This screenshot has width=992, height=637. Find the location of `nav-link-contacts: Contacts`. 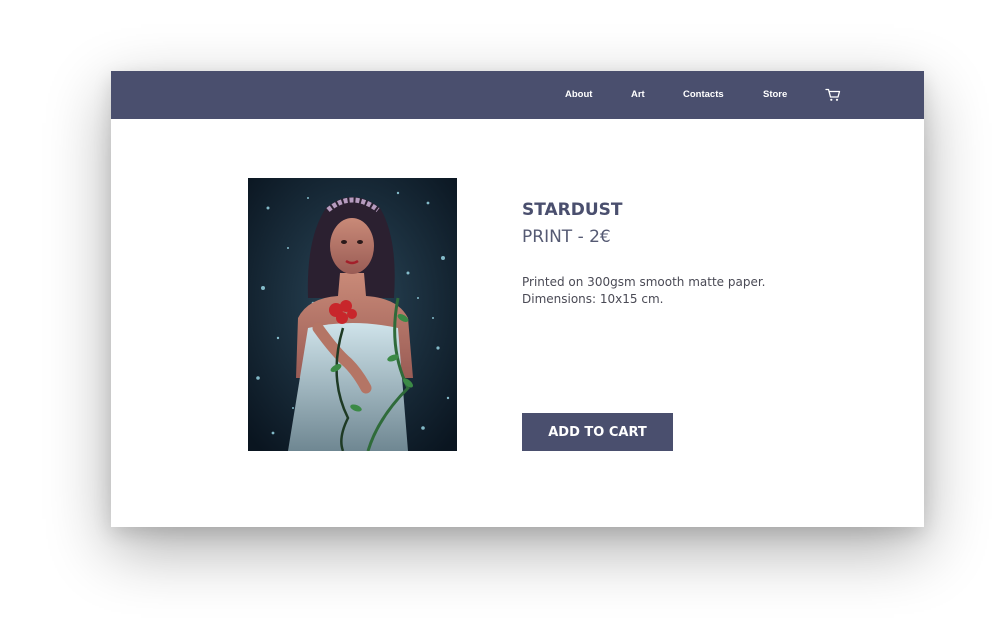

nav-link-contacts: Contacts is located at coordinates (703, 95).